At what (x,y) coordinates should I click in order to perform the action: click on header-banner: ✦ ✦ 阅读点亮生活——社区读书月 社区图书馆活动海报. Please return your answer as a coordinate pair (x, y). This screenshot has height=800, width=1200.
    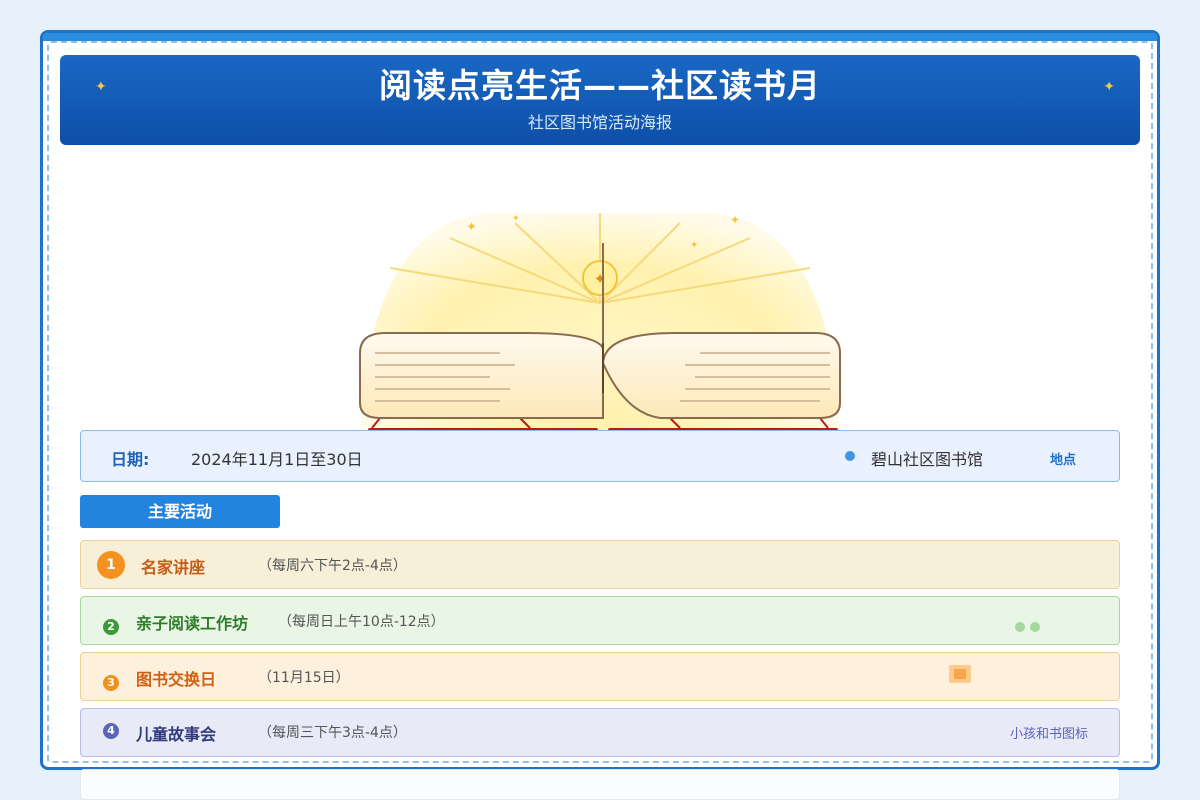
    Looking at the image, I should click on (600, 100).